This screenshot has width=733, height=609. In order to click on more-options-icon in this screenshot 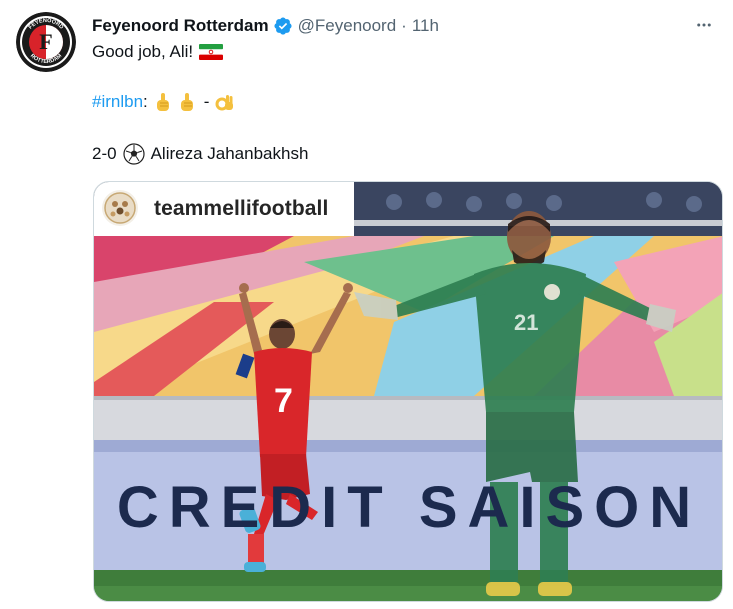, I will do `click(704, 25)`.